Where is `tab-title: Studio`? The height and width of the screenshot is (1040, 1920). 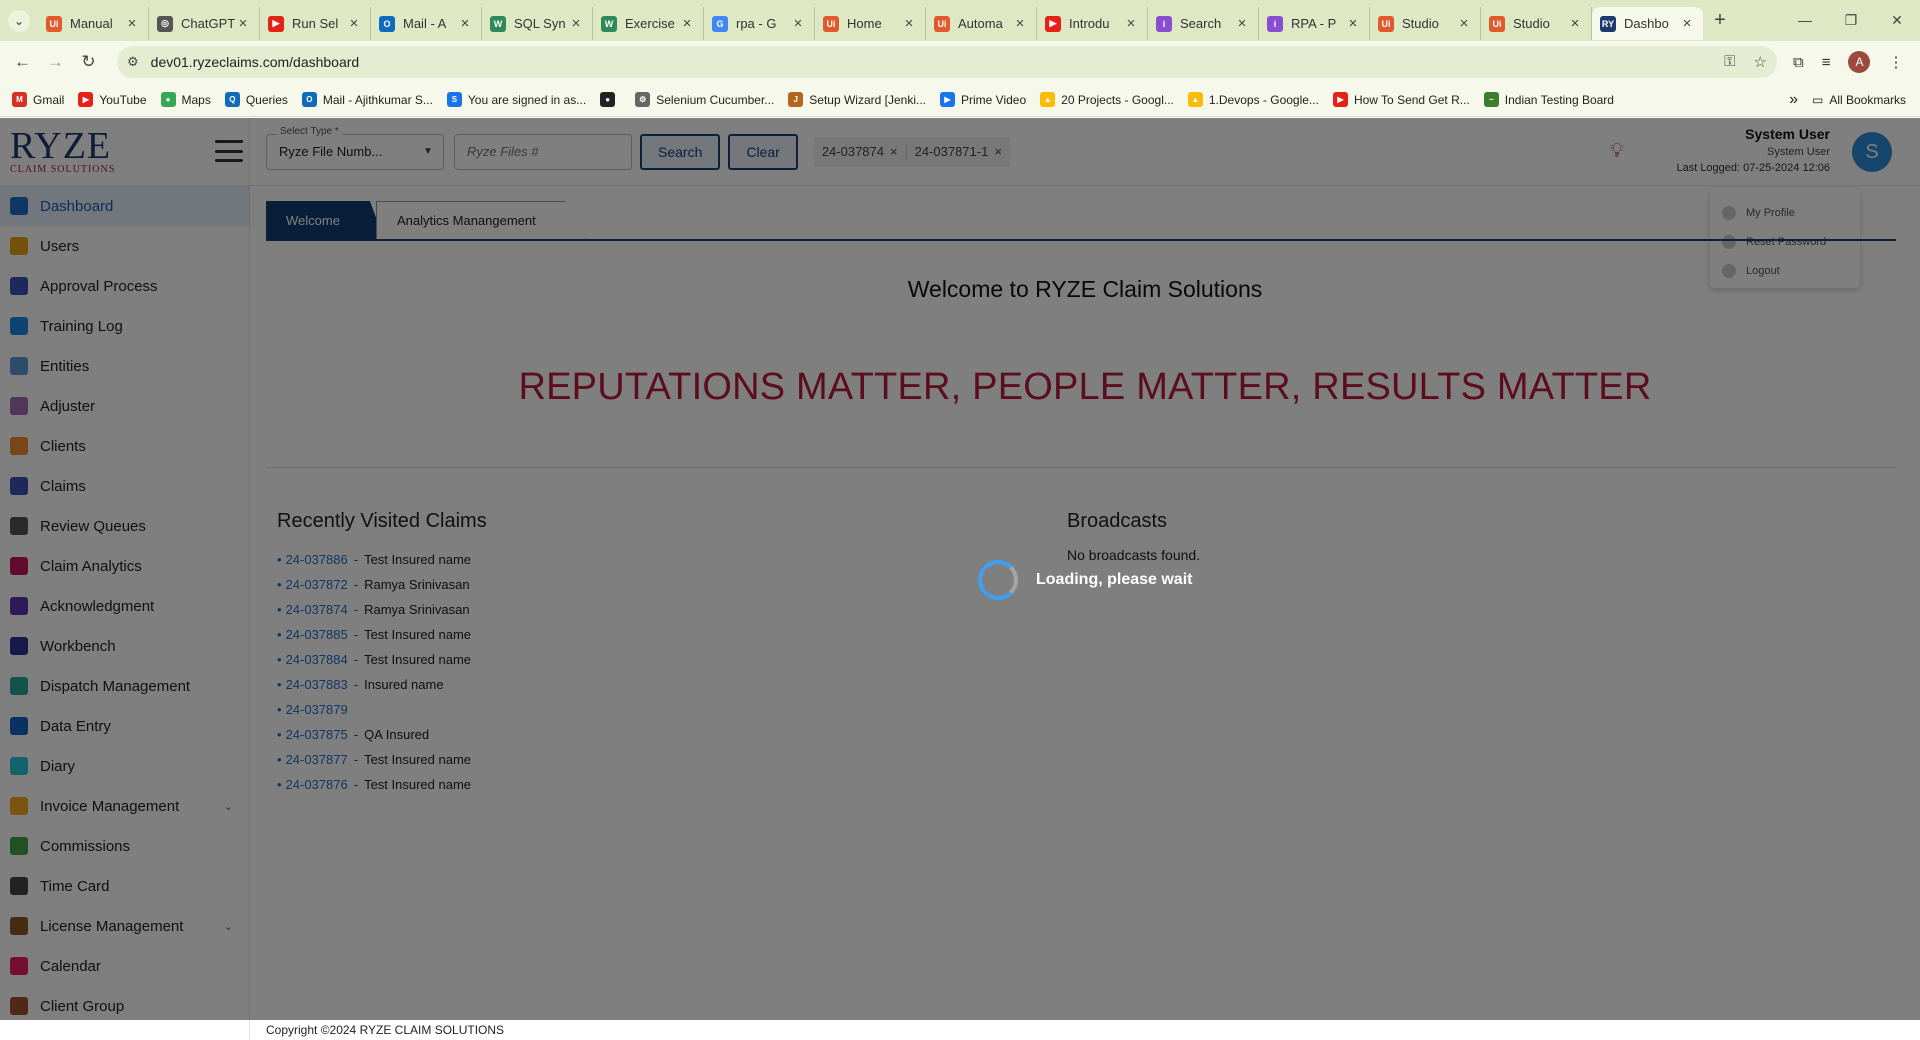
tab-title: Studio is located at coordinates (1420, 23).